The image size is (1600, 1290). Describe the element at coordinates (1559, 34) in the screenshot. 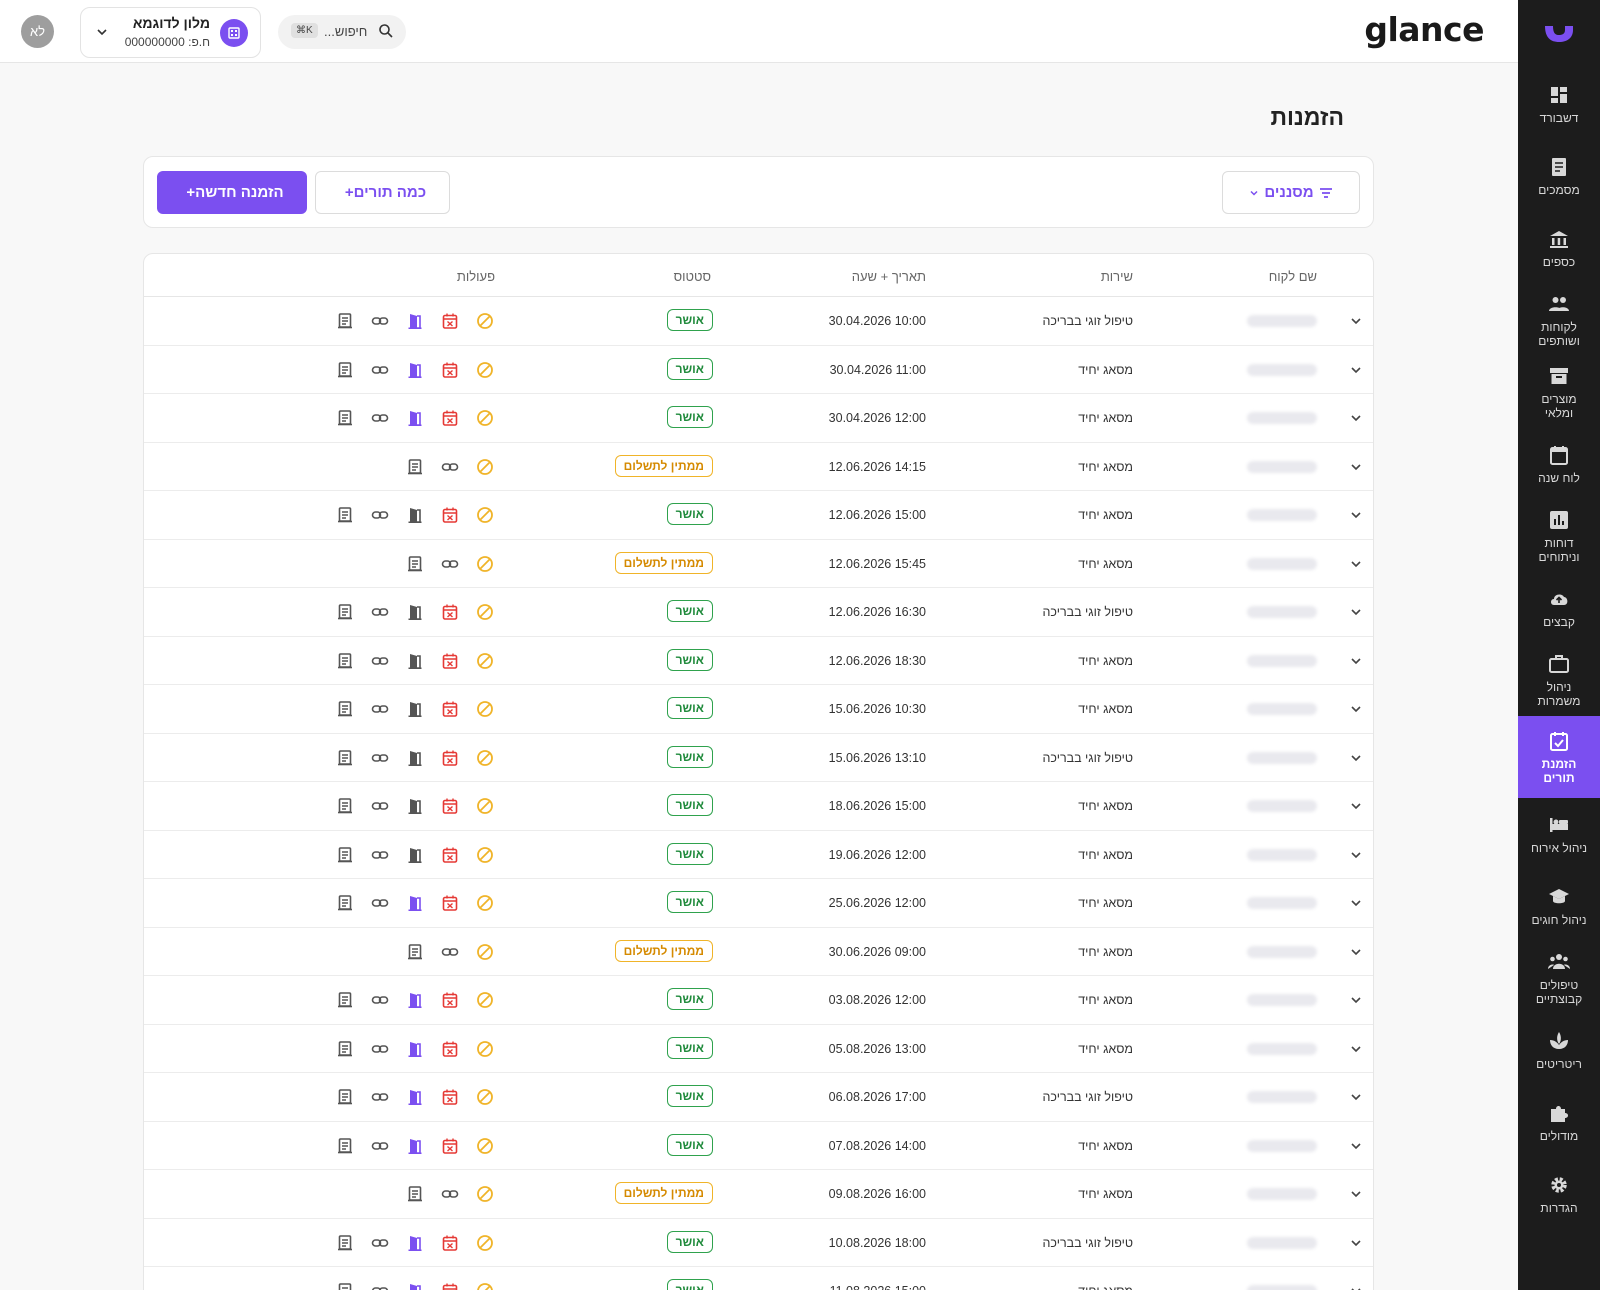

I see `app-logo` at that location.